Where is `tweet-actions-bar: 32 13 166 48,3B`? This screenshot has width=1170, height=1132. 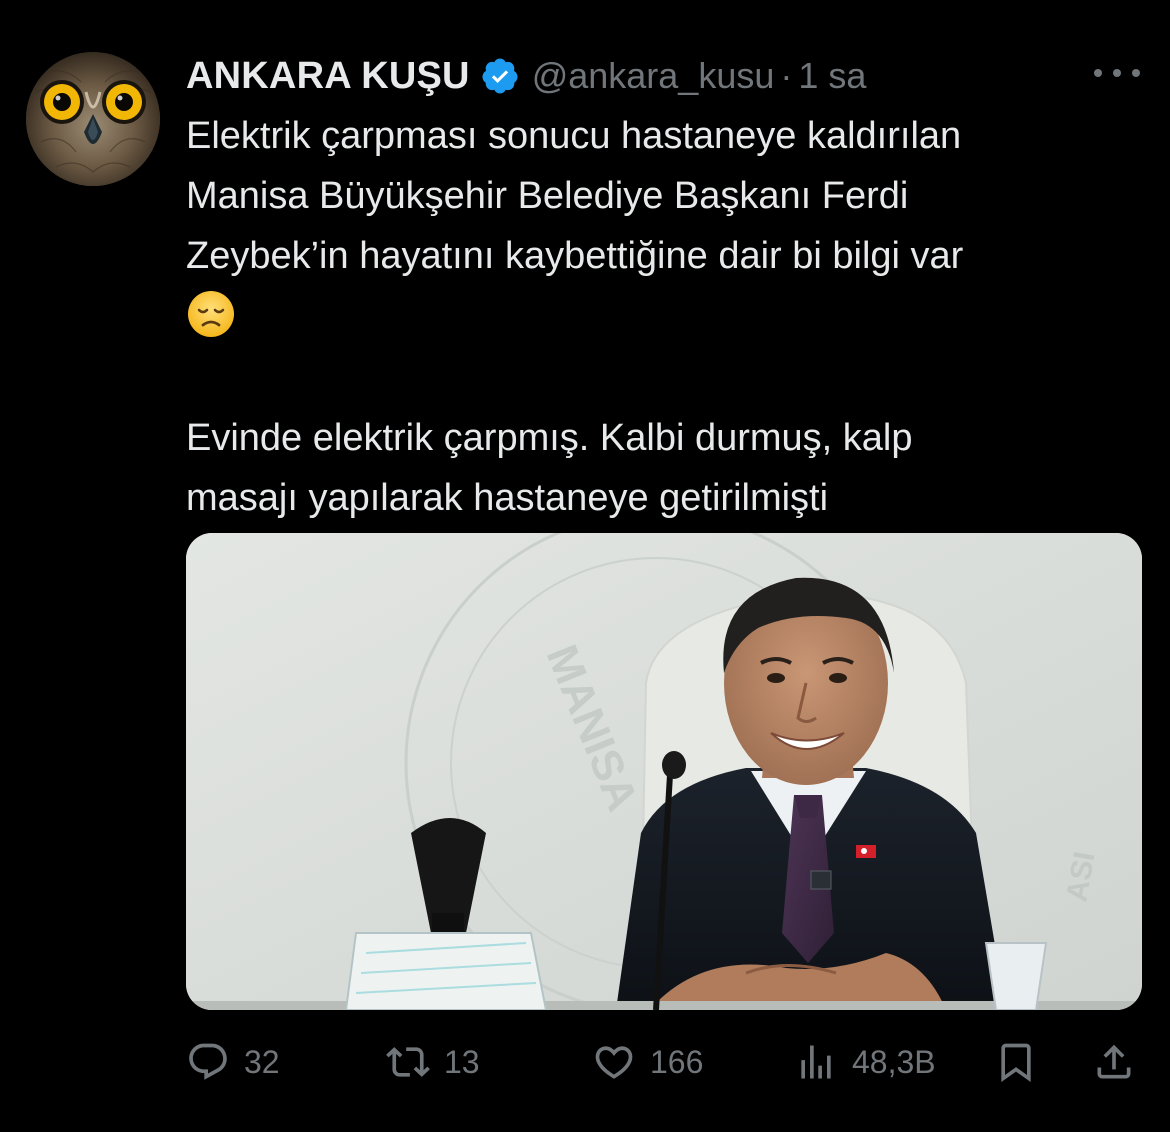 tweet-actions-bar: 32 13 166 48,3B is located at coordinates (664, 1062).